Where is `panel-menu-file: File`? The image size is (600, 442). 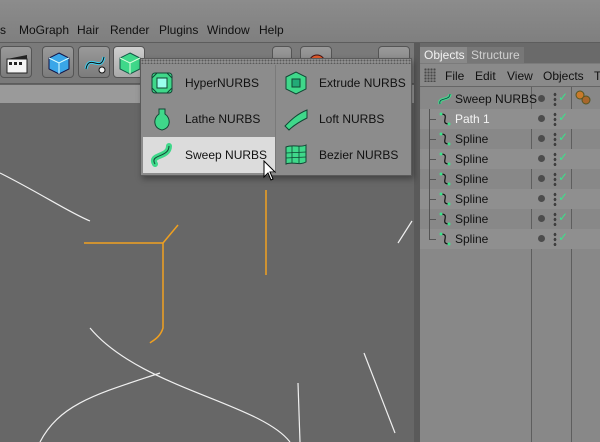 panel-menu-file: File is located at coordinates (454, 76).